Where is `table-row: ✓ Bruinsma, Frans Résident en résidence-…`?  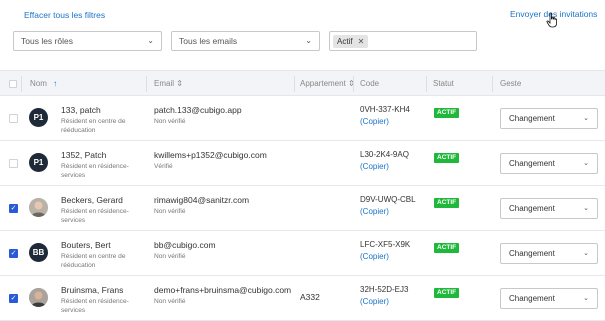
table-row: ✓ Bruinsma, Frans Résident en résidence-… is located at coordinates (302, 298).